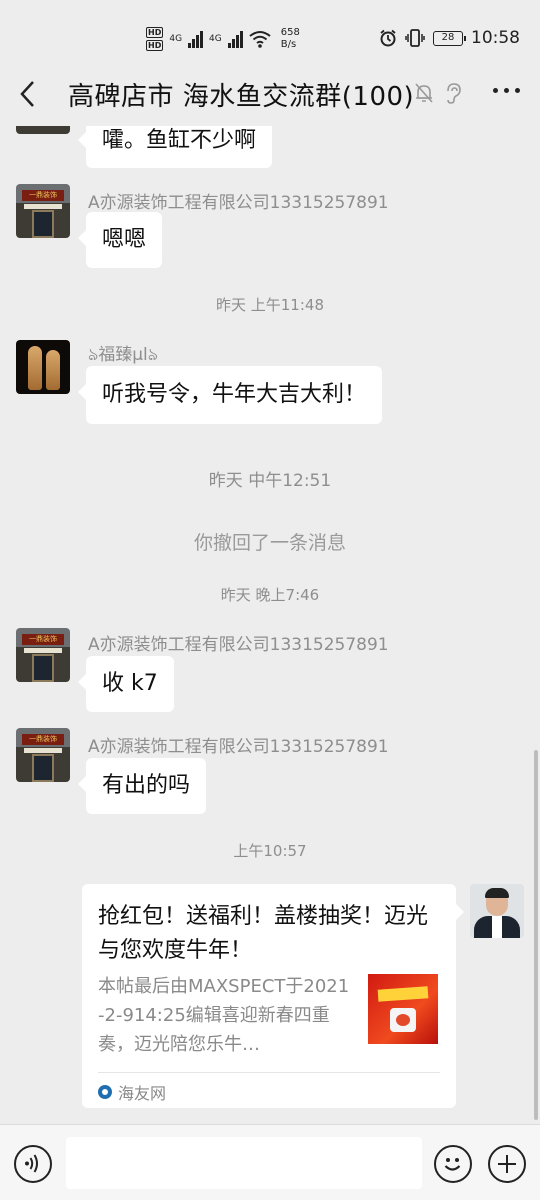 The height and width of the screenshot is (1200, 540). What do you see at coordinates (507, 1164) in the screenshot?
I see `plus-button` at bounding box center [507, 1164].